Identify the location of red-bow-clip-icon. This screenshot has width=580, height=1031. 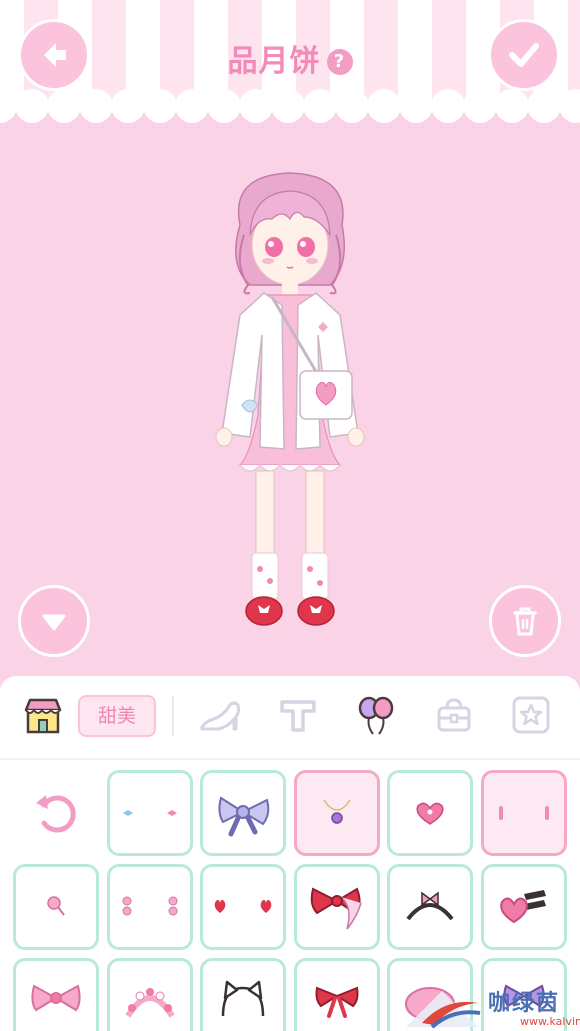
(336, 908).